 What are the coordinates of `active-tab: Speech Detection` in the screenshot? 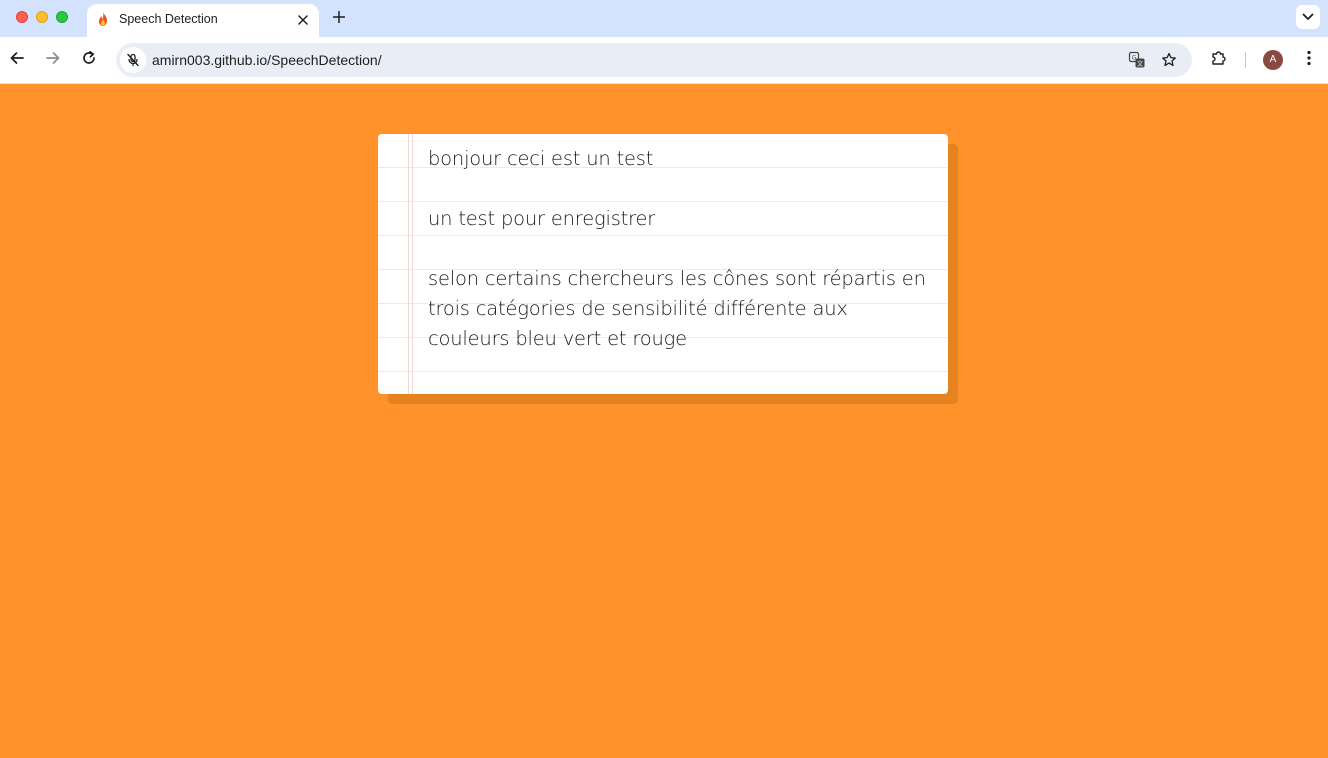 It's located at (203, 20).